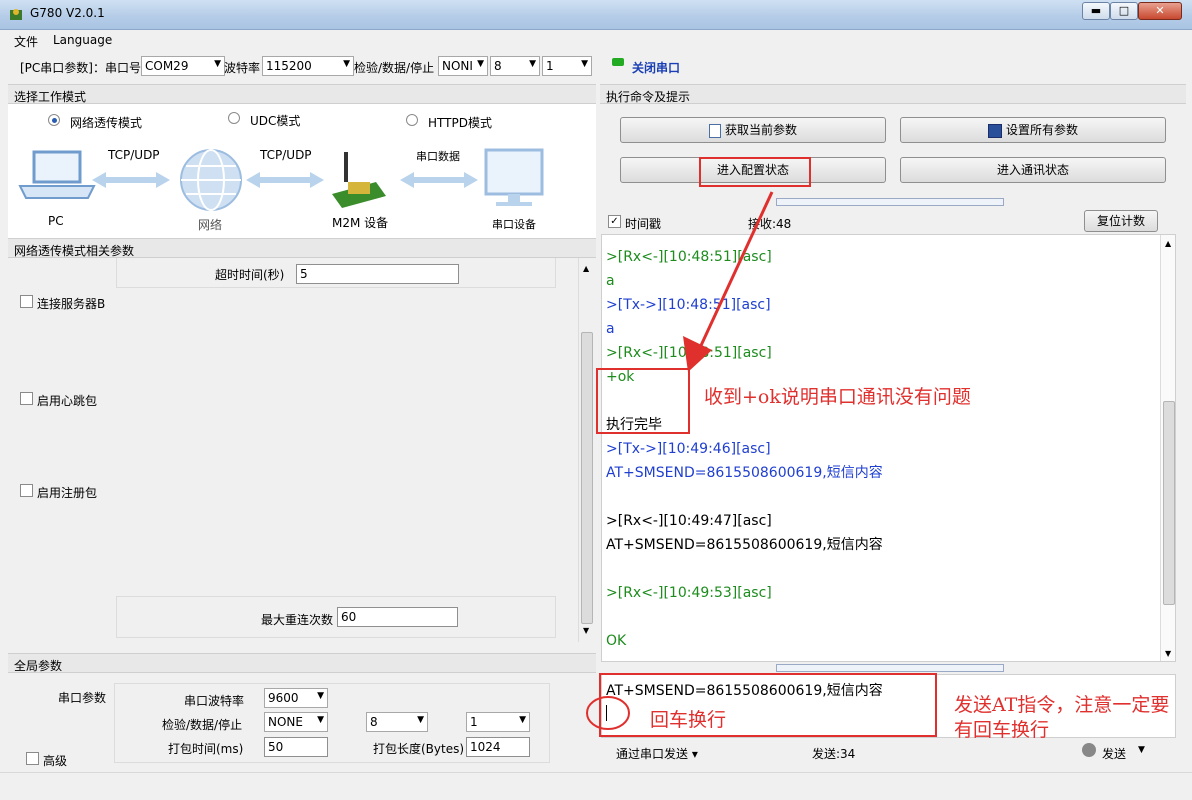 The height and width of the screenshot is (800, 1192). I want to click on send-button: 发送 ▼, so click(1122, 752).